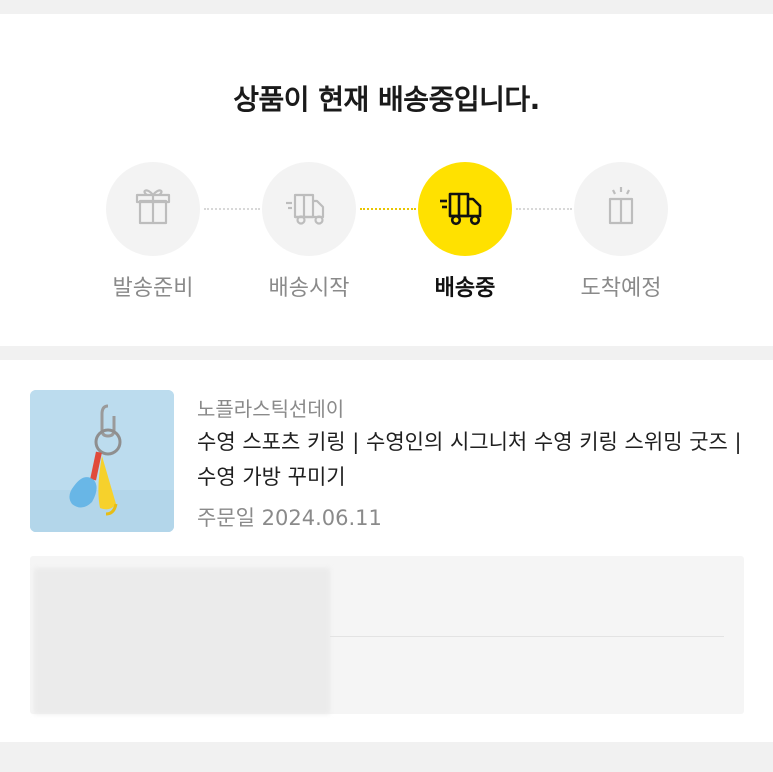  I want to click on truck-moving-icon, so click(465, 209).